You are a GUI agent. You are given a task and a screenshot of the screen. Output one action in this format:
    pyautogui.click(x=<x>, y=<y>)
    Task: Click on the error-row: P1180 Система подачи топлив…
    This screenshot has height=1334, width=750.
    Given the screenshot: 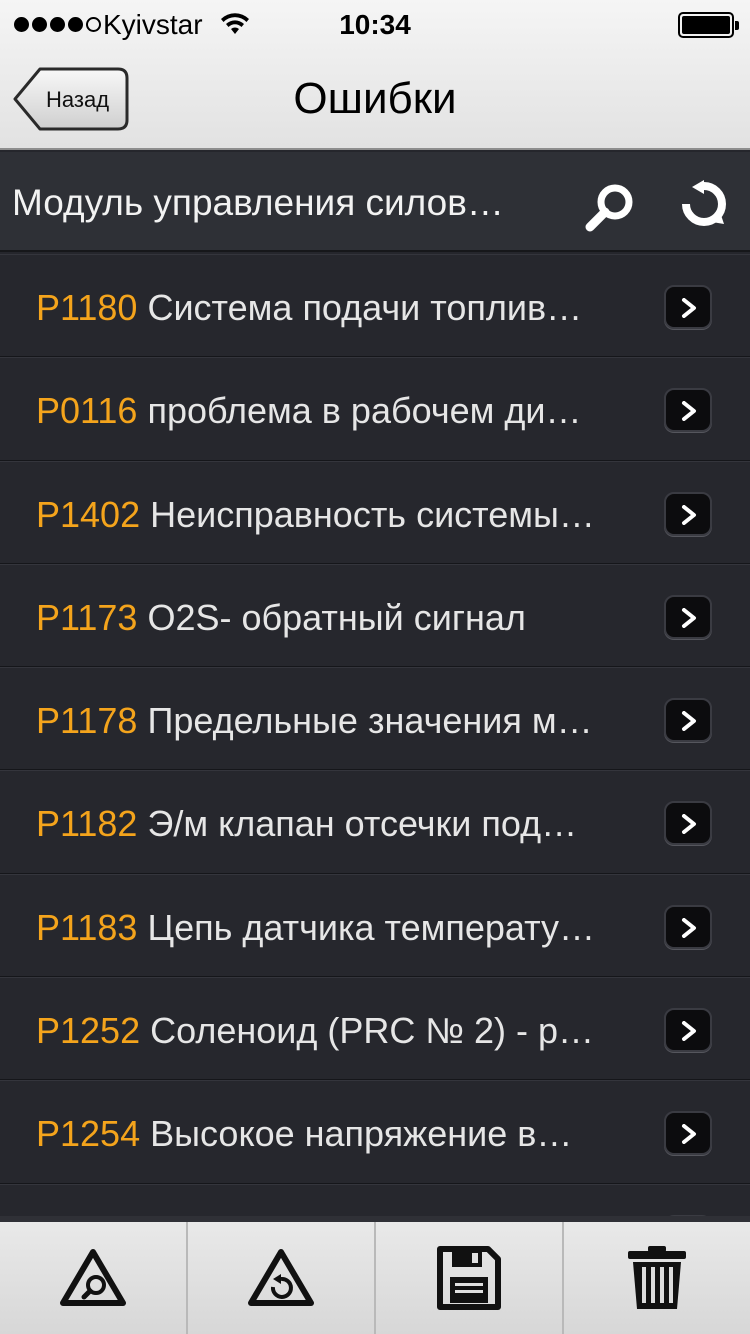 What is the action you would take?
    pyautogui.click(x=375, y=306)
    